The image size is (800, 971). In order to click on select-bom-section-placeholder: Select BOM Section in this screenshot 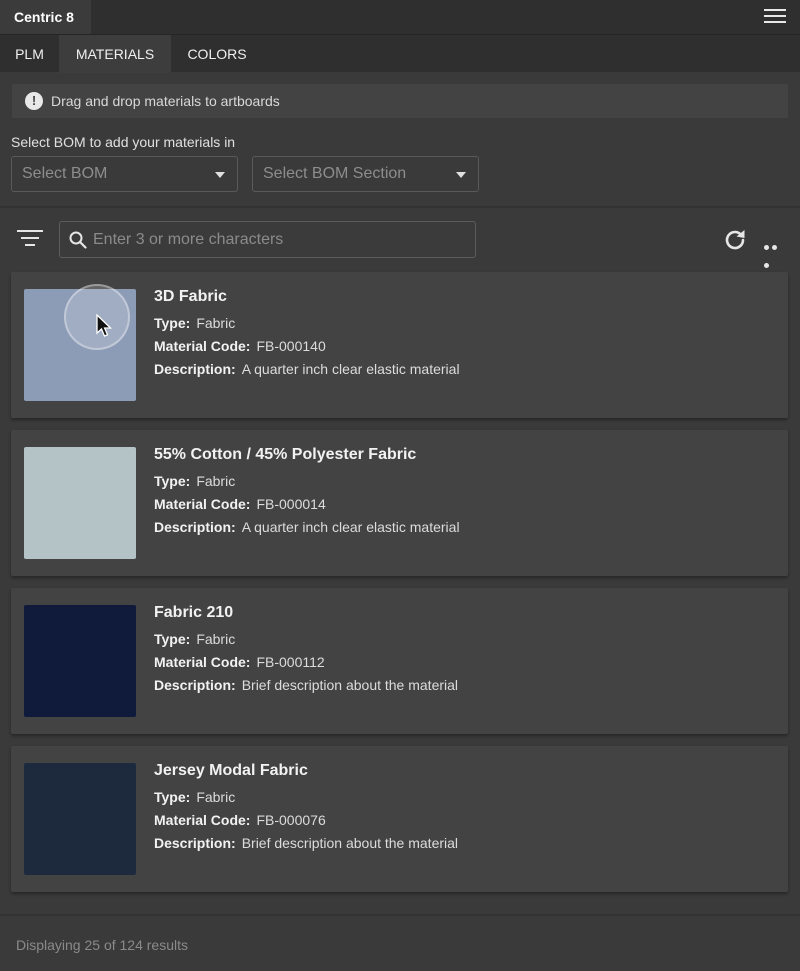, I will do `click(335, 173)`.